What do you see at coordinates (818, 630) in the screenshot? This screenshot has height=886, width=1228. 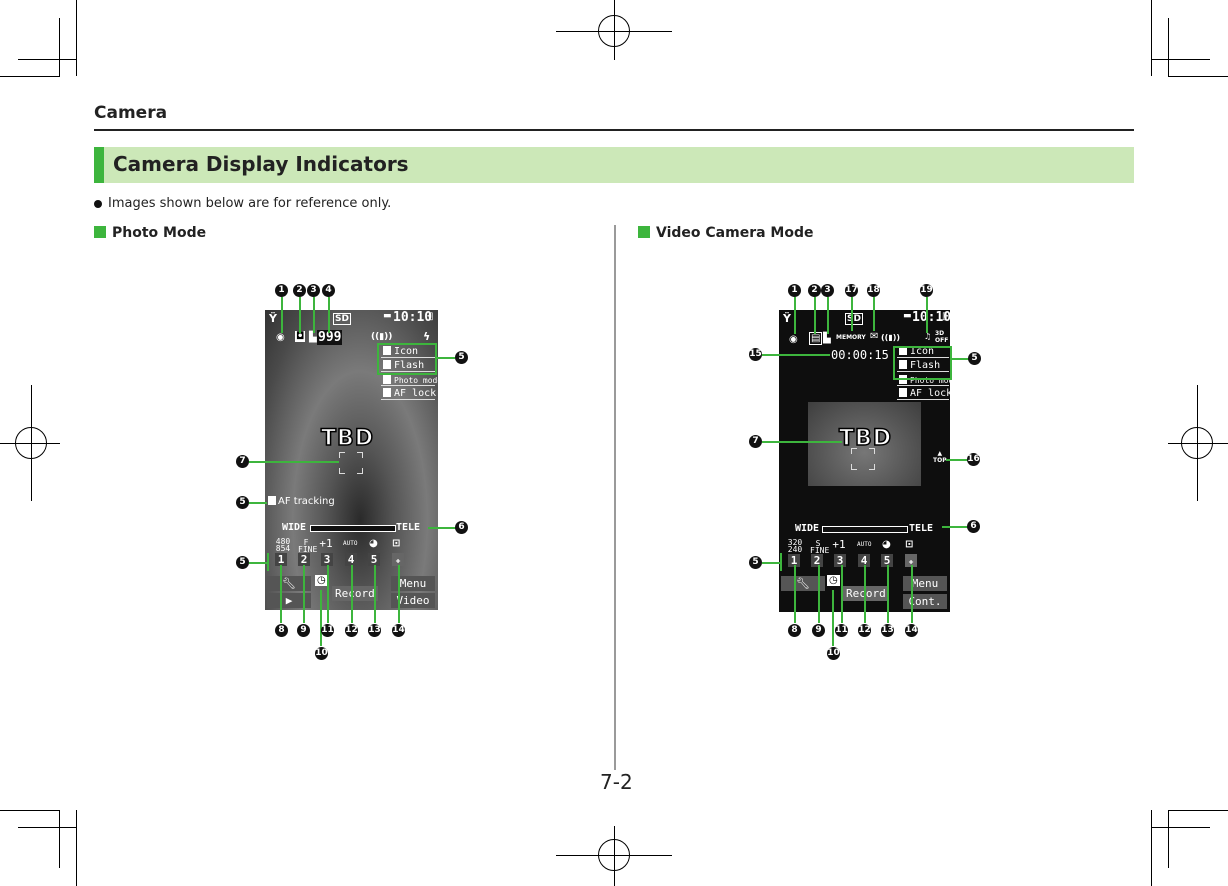 I see `callout-badge: 9` at bounding box center [818, 630].